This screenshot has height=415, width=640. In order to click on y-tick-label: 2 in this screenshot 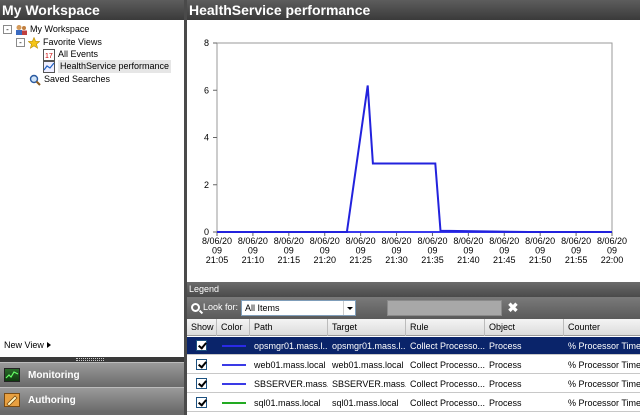, I will do `click(206, 185)`.